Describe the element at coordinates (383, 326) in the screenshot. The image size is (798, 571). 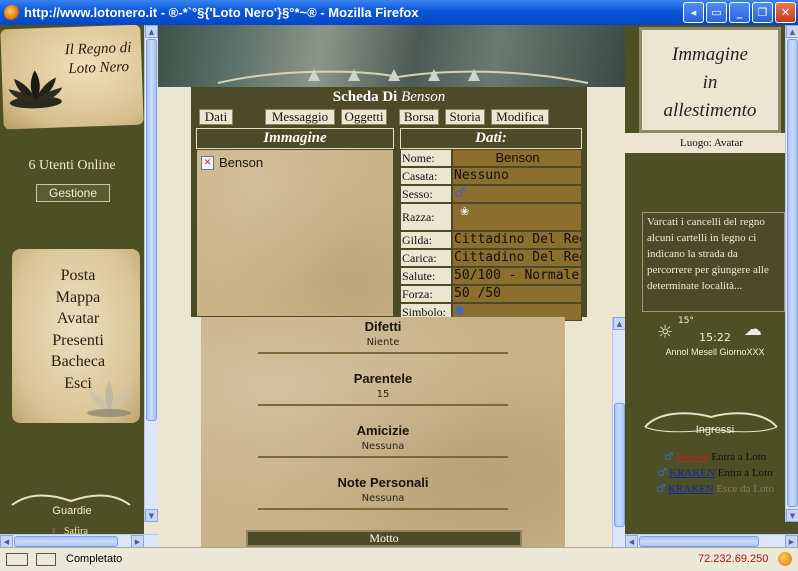
I see `section-title: Difetti` at that location.